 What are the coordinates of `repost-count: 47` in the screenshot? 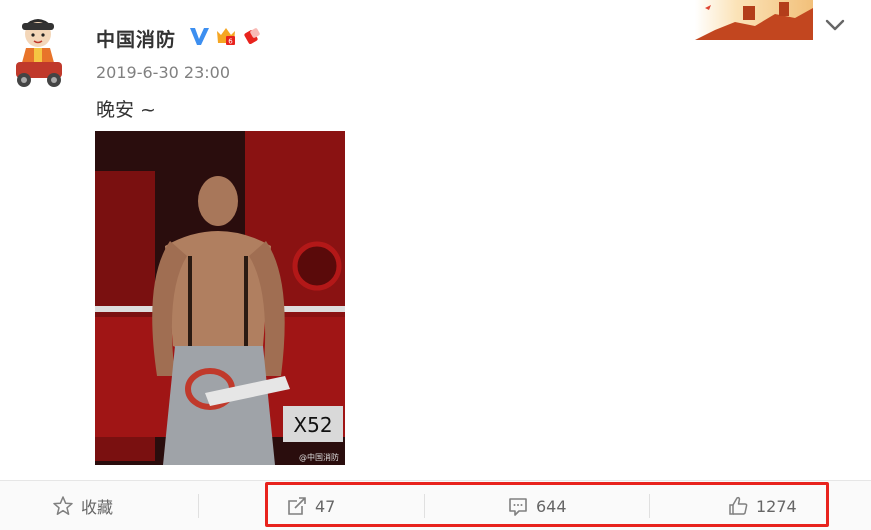 It's located at (325, 506).